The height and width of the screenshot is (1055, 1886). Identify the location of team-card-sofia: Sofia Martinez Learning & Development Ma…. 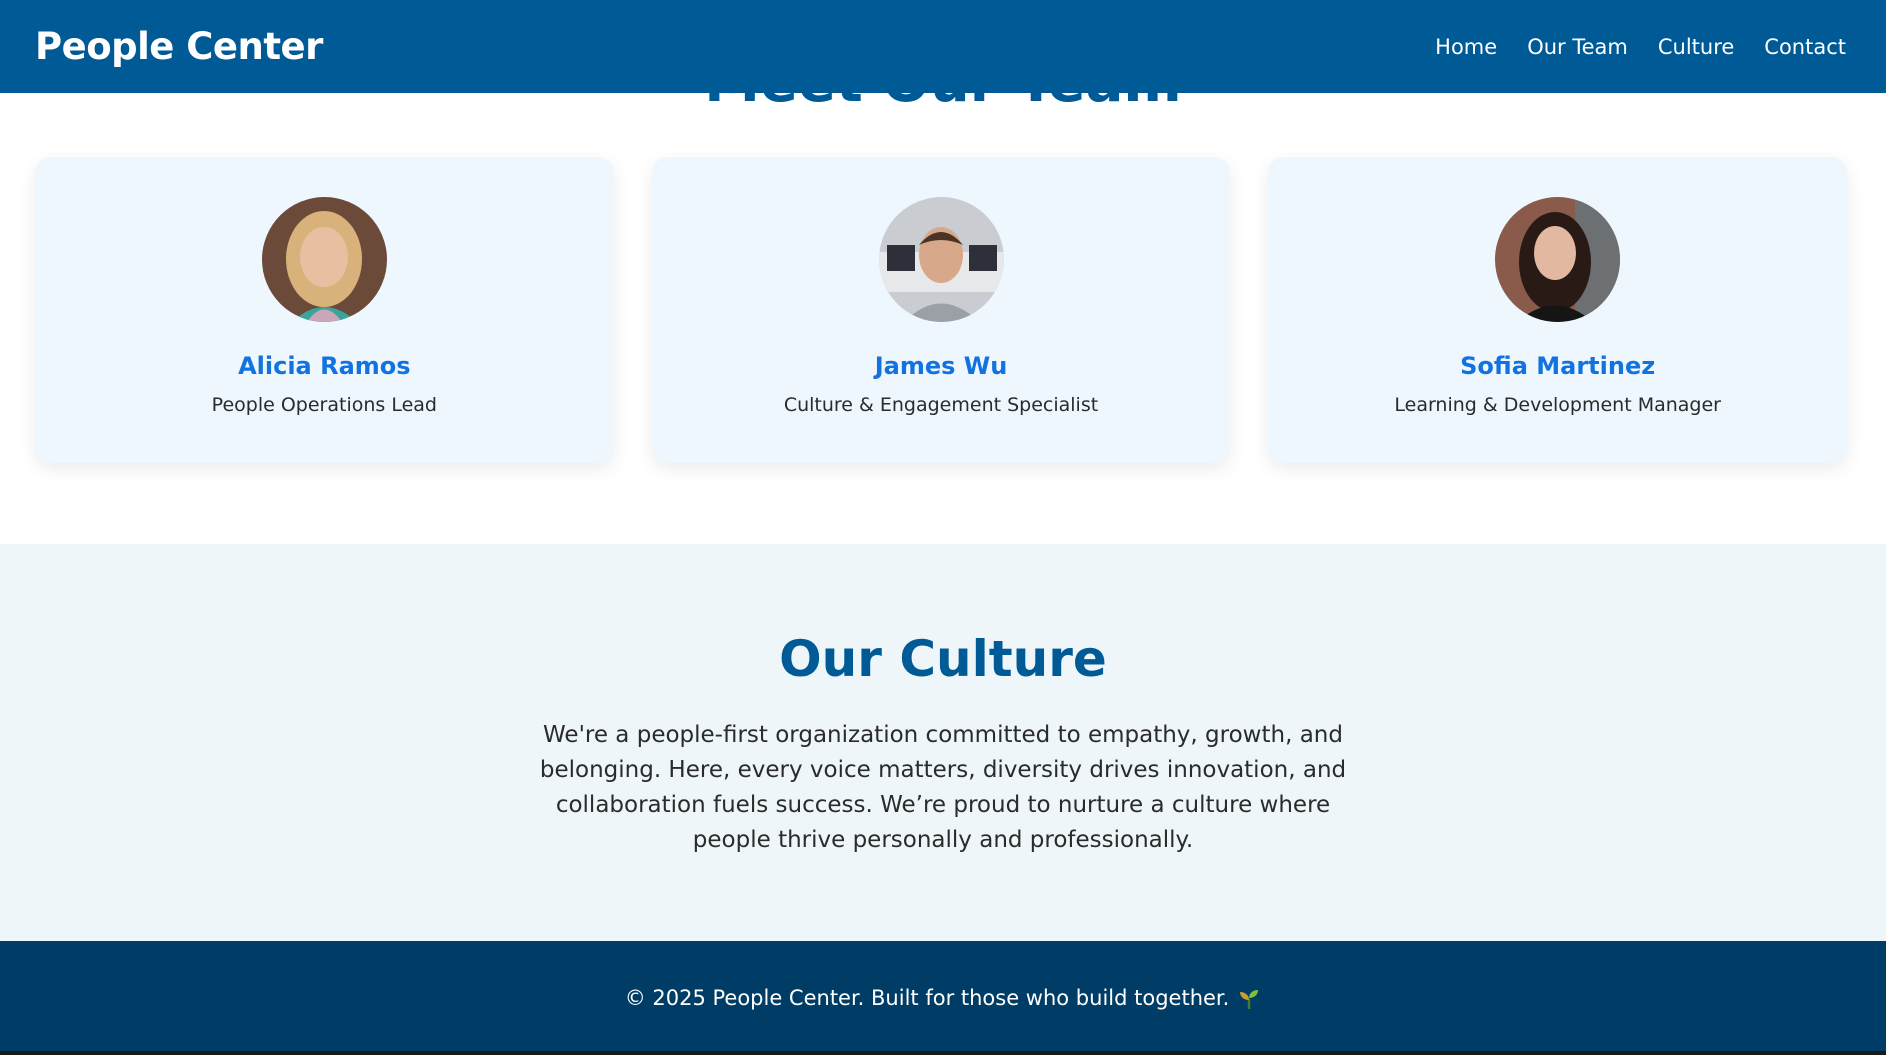
(1558, 310).